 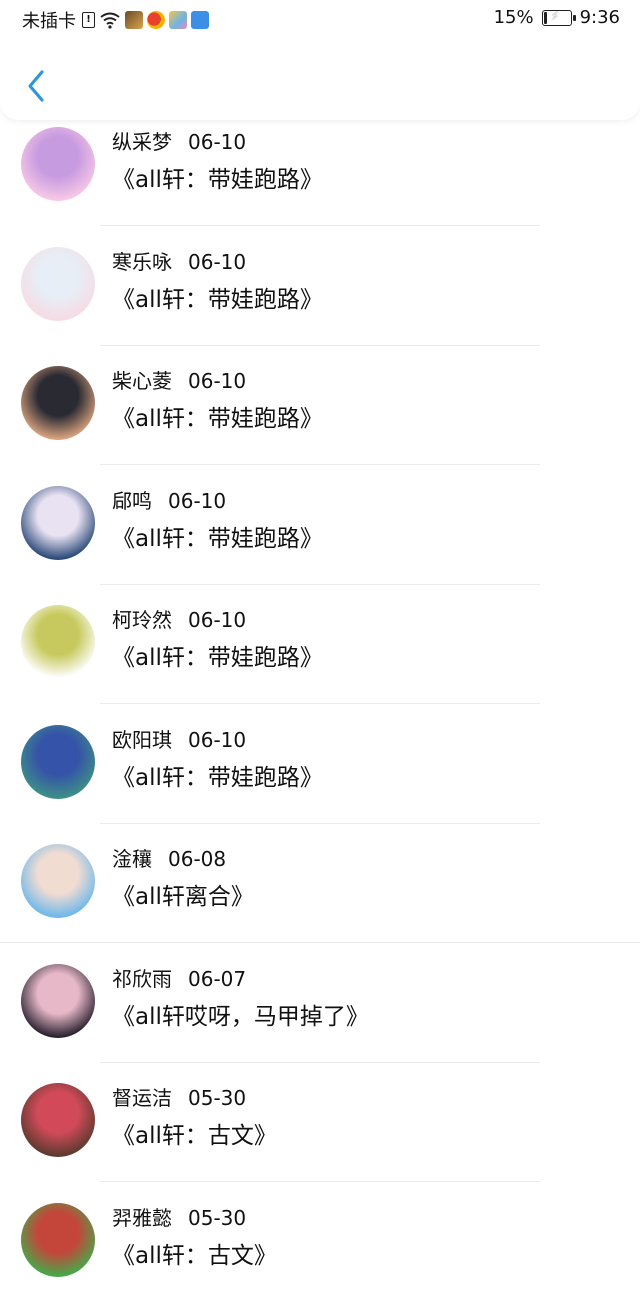 I want to click on author-name: 督运洁, so click(x=142, y=1098).